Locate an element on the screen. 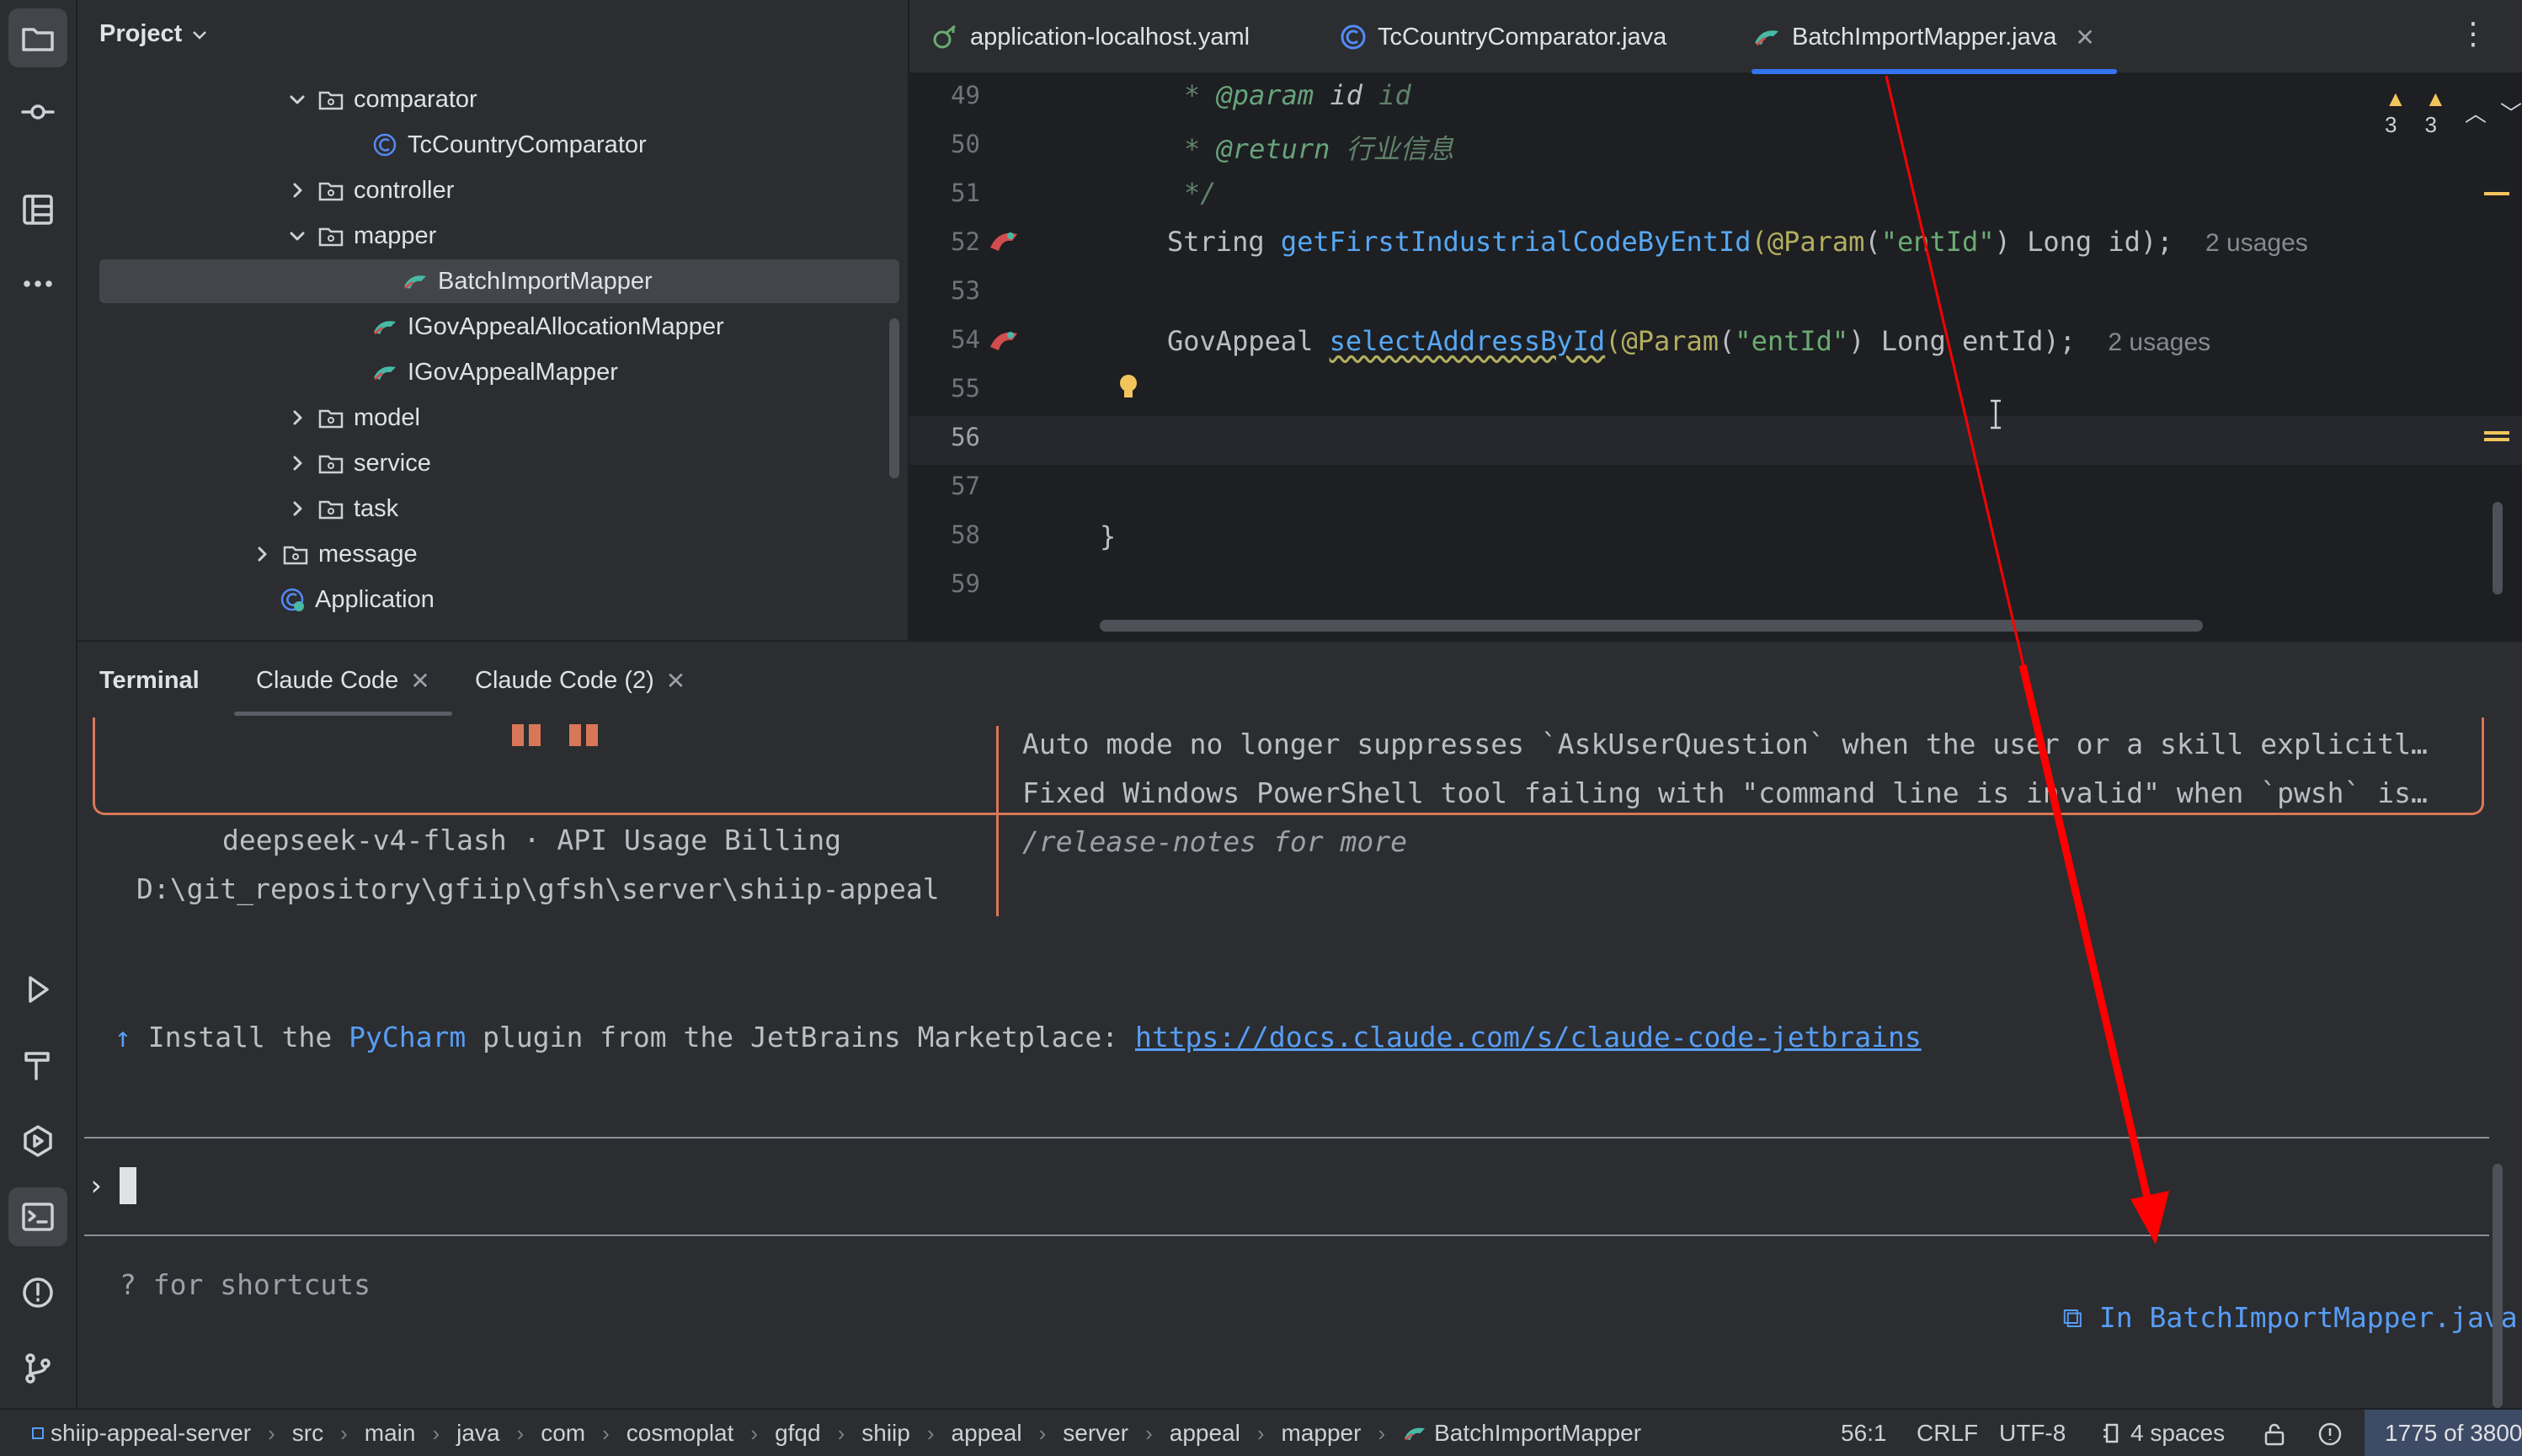  breadcrumb-item: src is located at coordinates (307, 1433).